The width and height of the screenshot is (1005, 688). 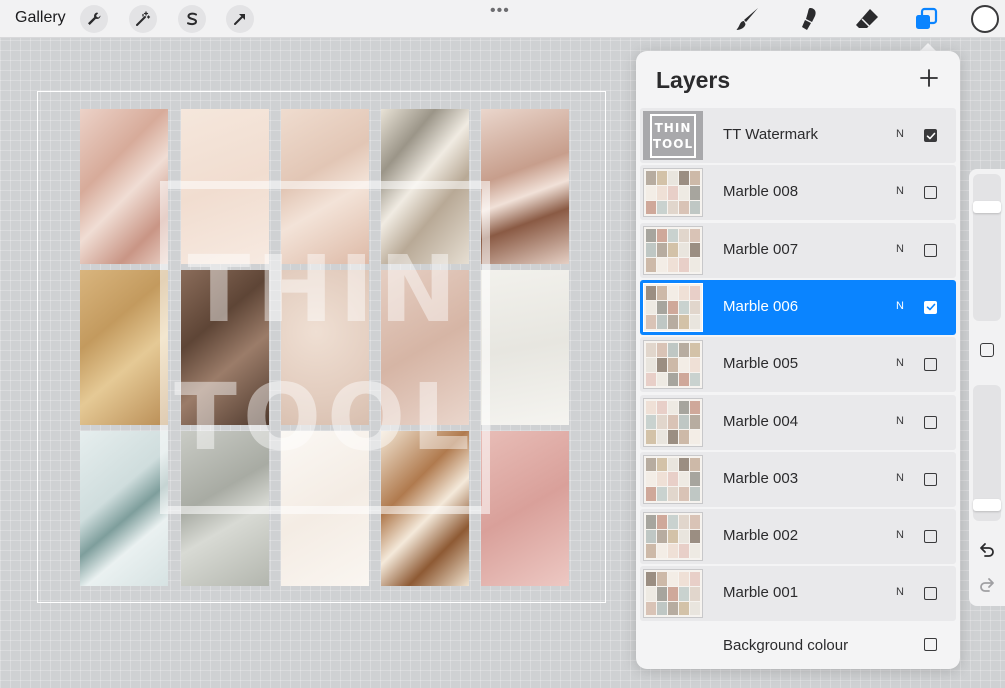 What do you see at coordinates (40, 18) in the screenshot?
I see `gallery-button: Gallery` at bounding box center [40, 18].